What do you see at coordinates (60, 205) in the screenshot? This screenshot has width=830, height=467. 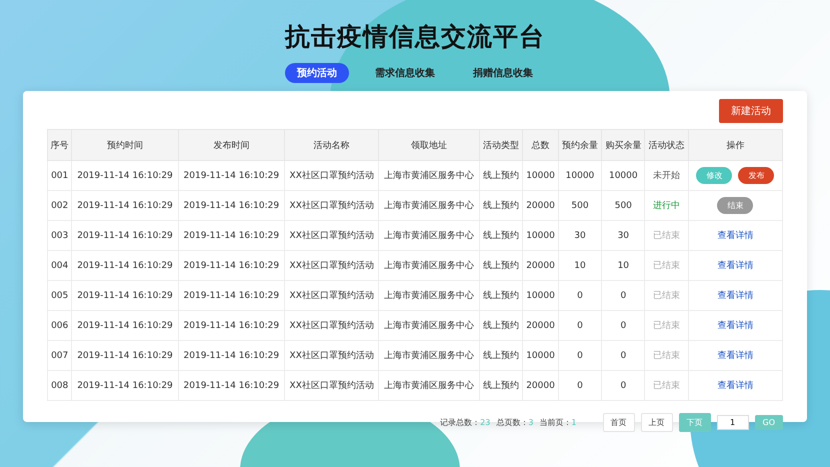 I see `table-cell: 002` at bounding box center [60, 205].